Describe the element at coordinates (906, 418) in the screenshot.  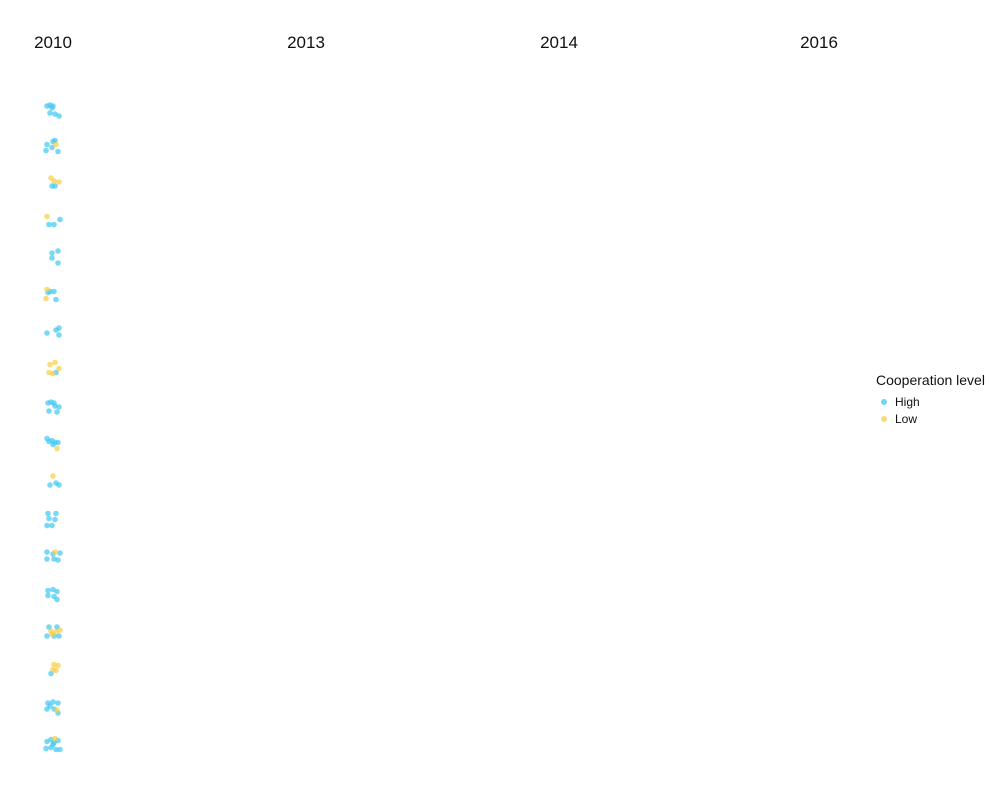
I see `legend-label-low: Low` at that location.